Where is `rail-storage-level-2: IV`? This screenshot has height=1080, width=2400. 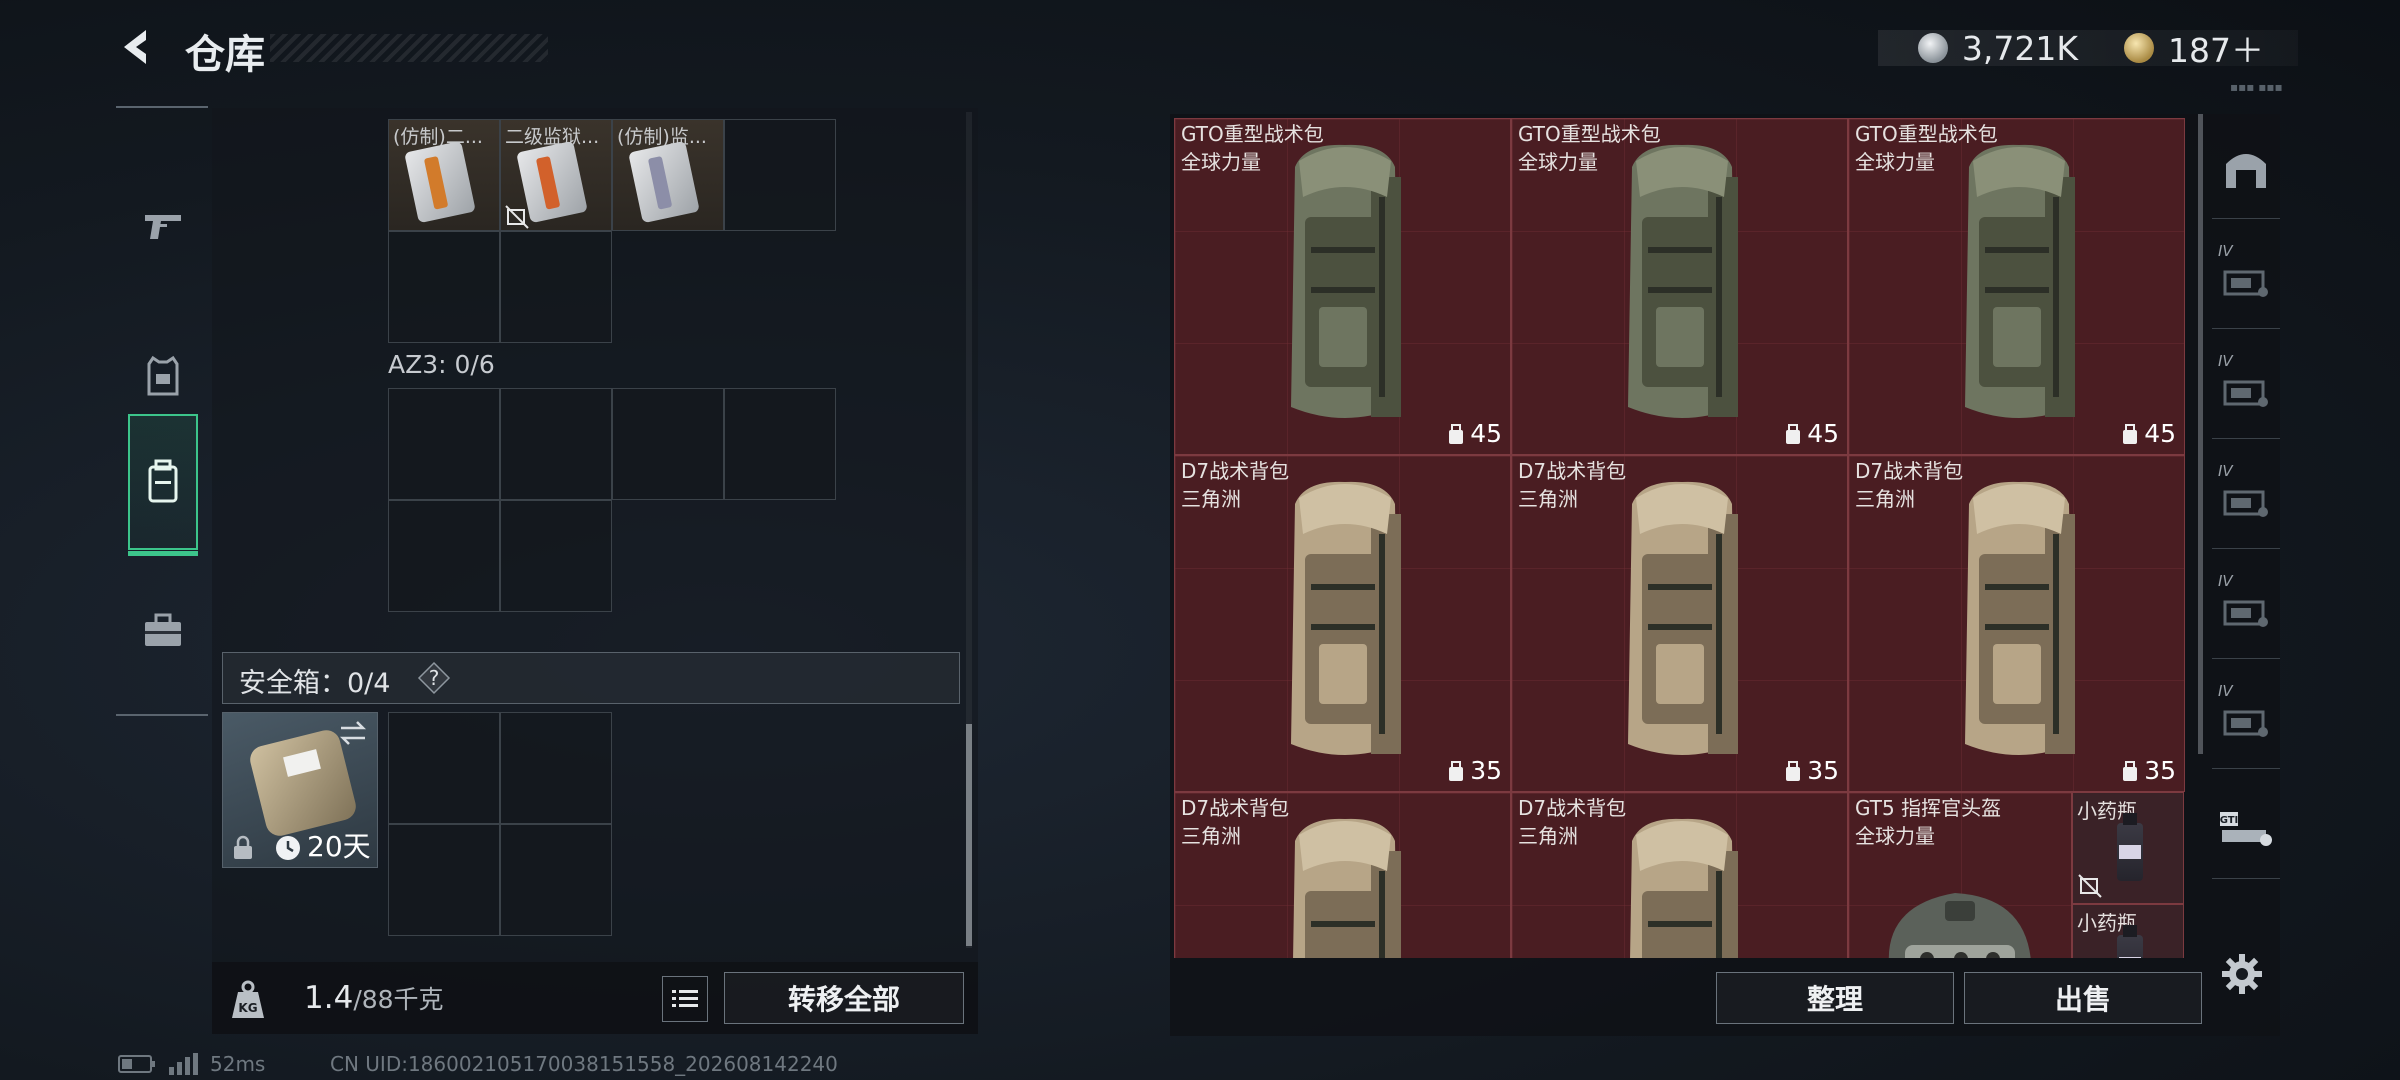 rail-storage-level-2: IV is located at coordinates (2246, 388).